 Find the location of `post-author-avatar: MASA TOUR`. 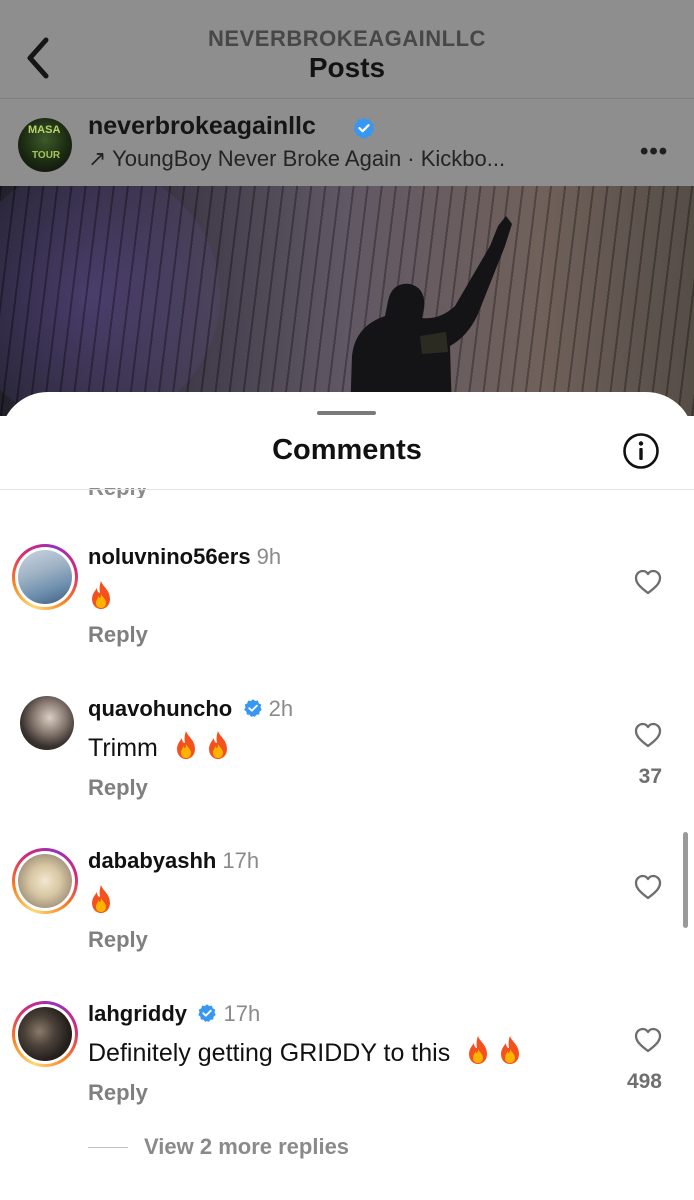

post-author-avatar: MASA TOUR is located at coordinates (45, 145).